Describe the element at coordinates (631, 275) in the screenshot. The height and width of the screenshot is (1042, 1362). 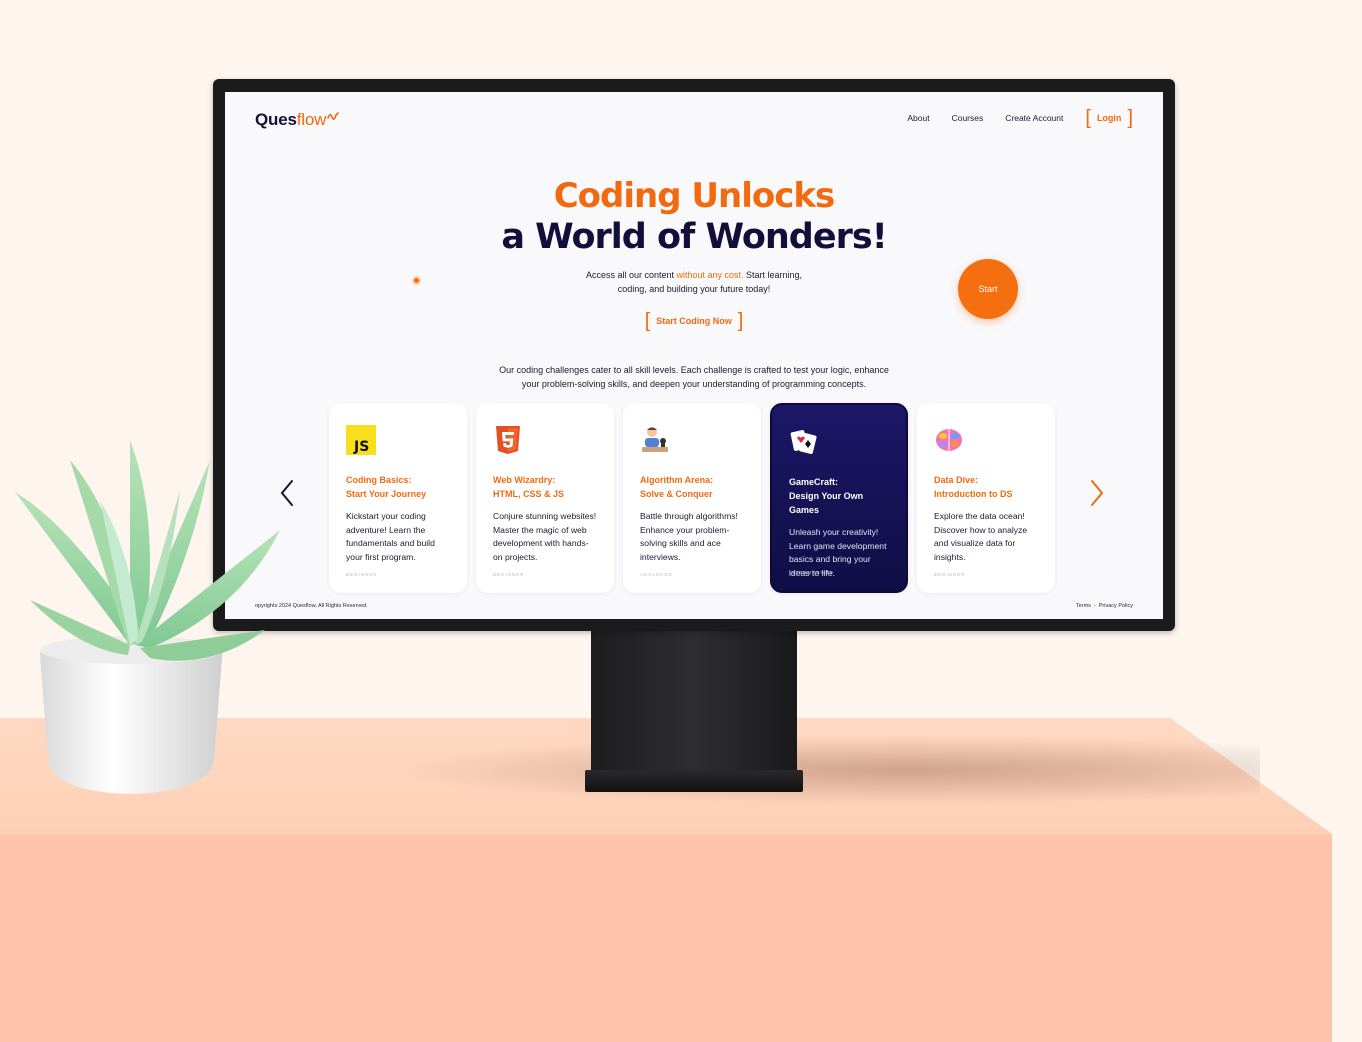
I see `hero-subtitle-part1: Access all our content` at that location.